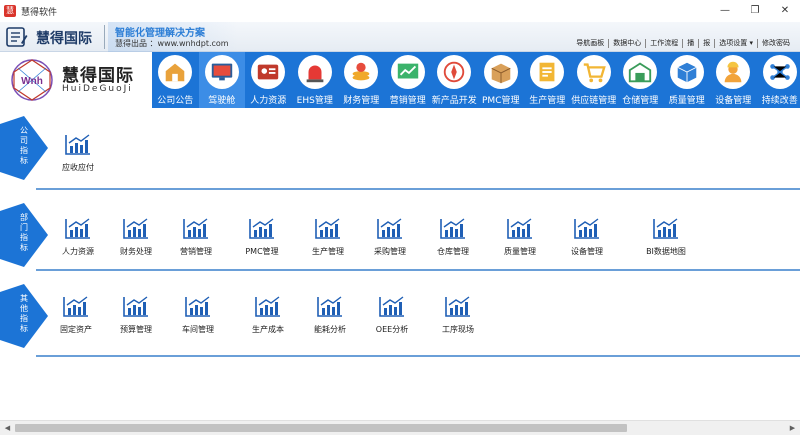  What do you see at coordinates (78, 236) in the screenshot?
I see `report-tile: 人力资源` at bounding box center [78, 236].